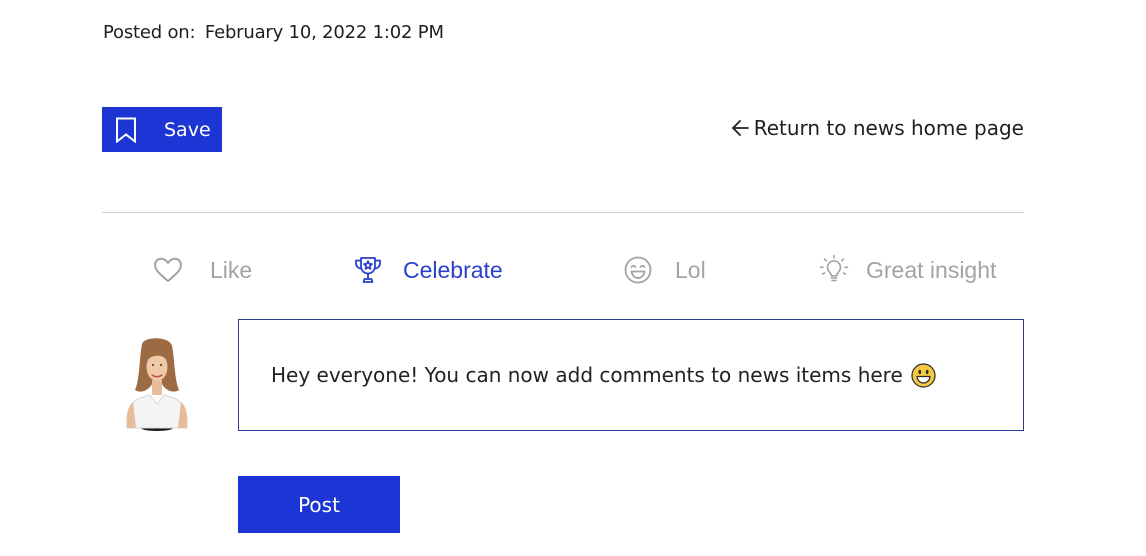 The image size is (1146, 556). What do you see at coordinates (453, 269) in the screenshot?
I see `reaction-celebrate-label: Celebrate` at bounding box center [453, 269].